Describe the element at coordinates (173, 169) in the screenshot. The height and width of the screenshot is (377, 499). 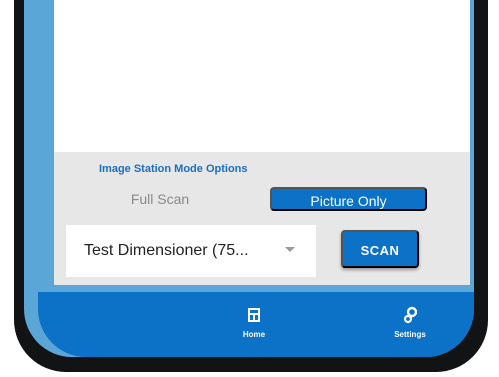
I see `options-title: Image Station Mode Options` at that location.